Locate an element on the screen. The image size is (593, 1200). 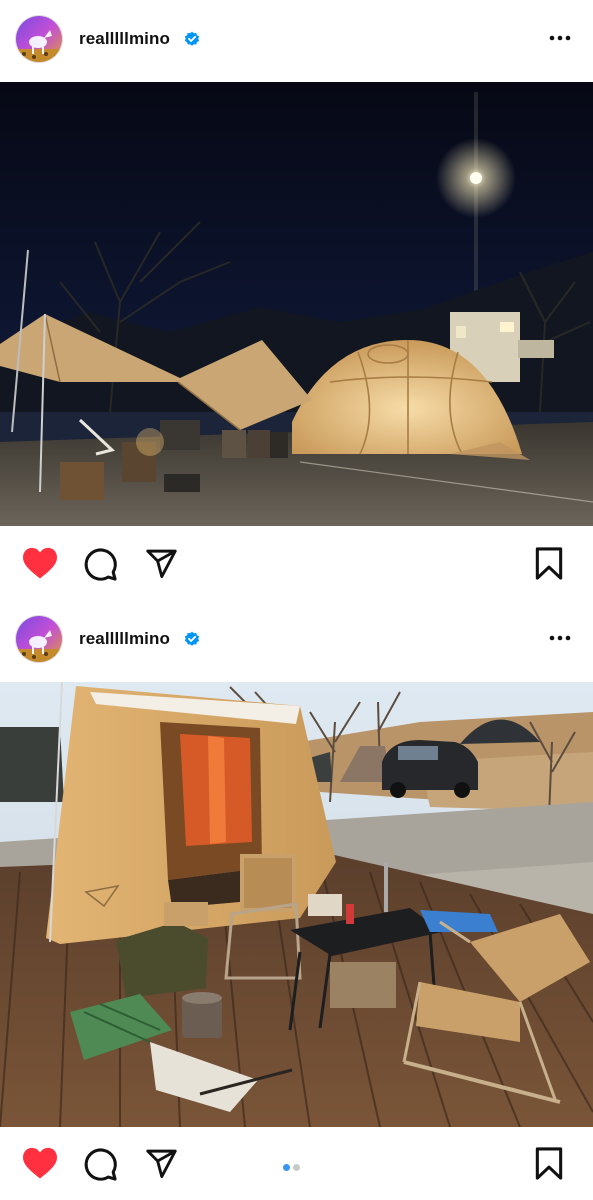
carousel-indicator is located at coordinates (293, 1167).